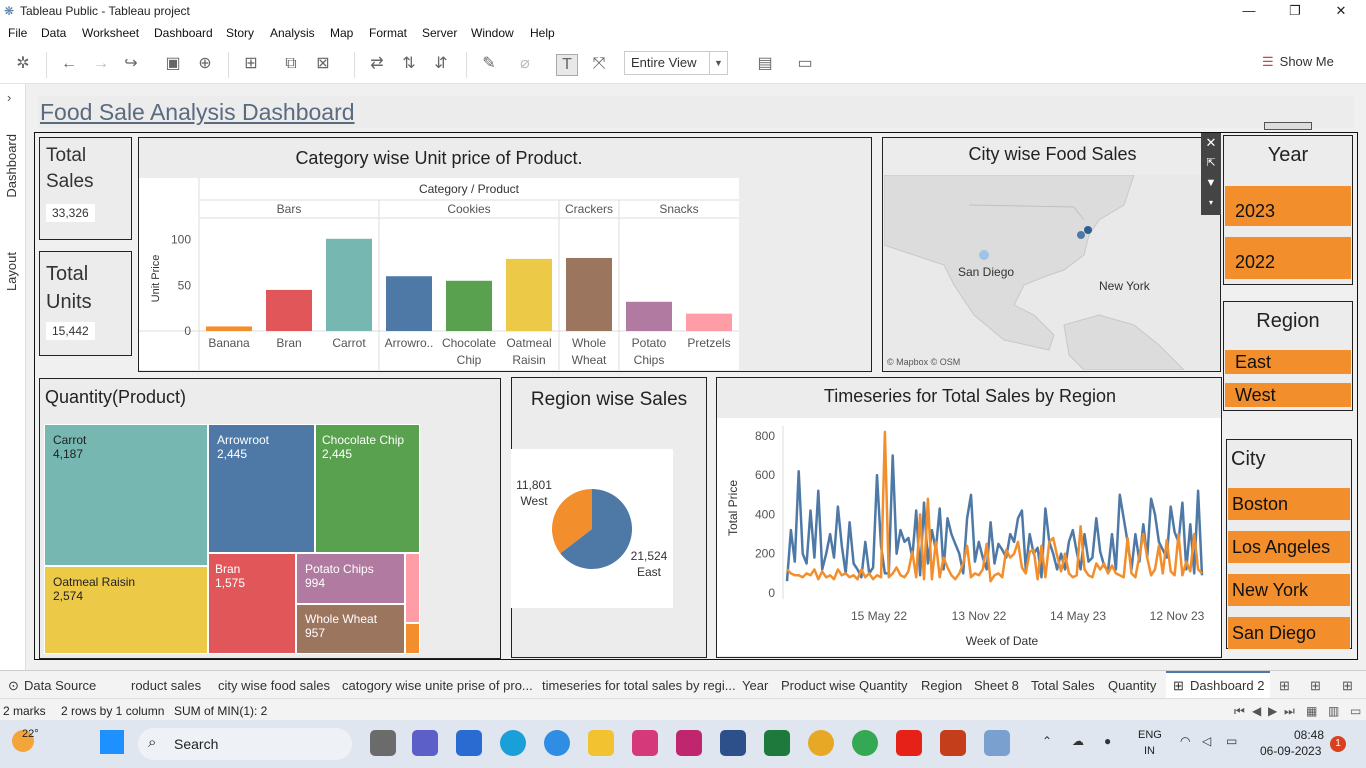 Image resolution: width=1366 pixels, height=768 pixels. I want to click on region-filter-west: West, so click(1288, 395).